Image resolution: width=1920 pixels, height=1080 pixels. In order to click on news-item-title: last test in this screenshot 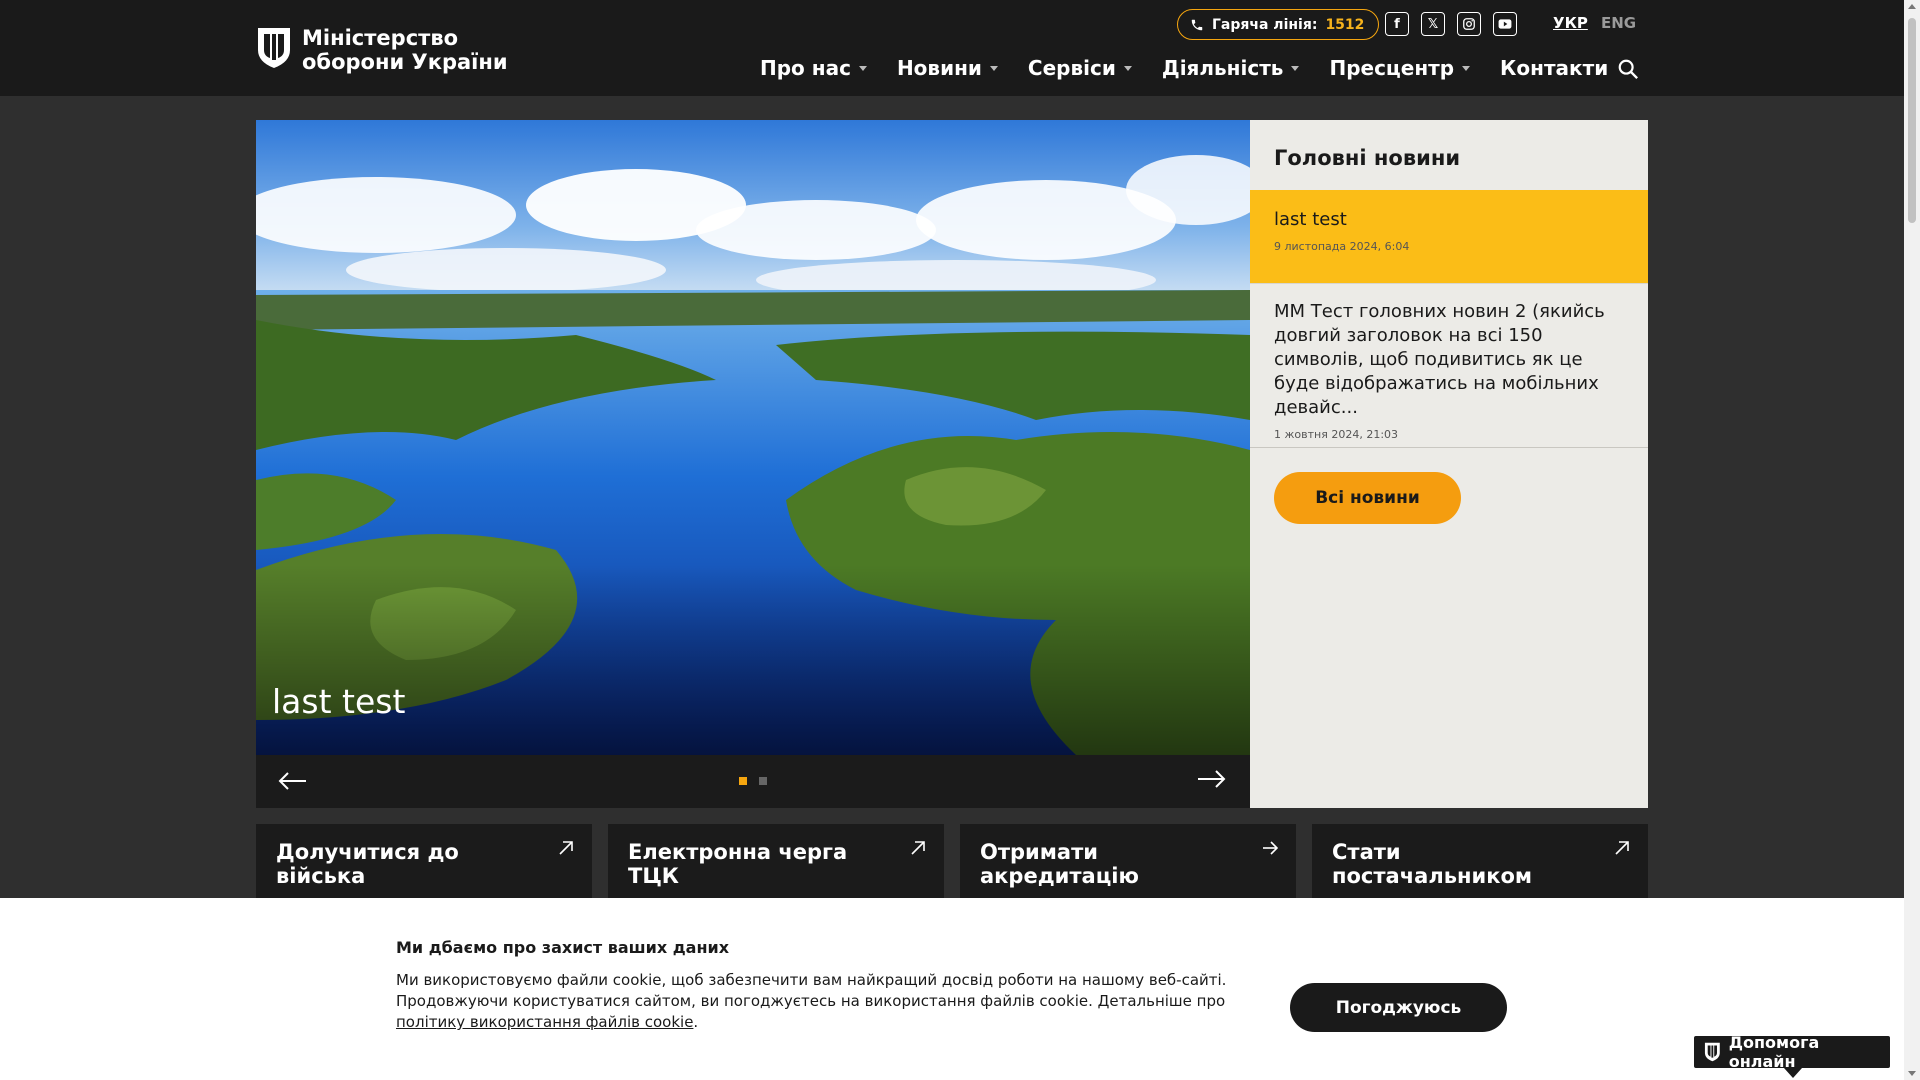, I will do `click(1310, 219)`.